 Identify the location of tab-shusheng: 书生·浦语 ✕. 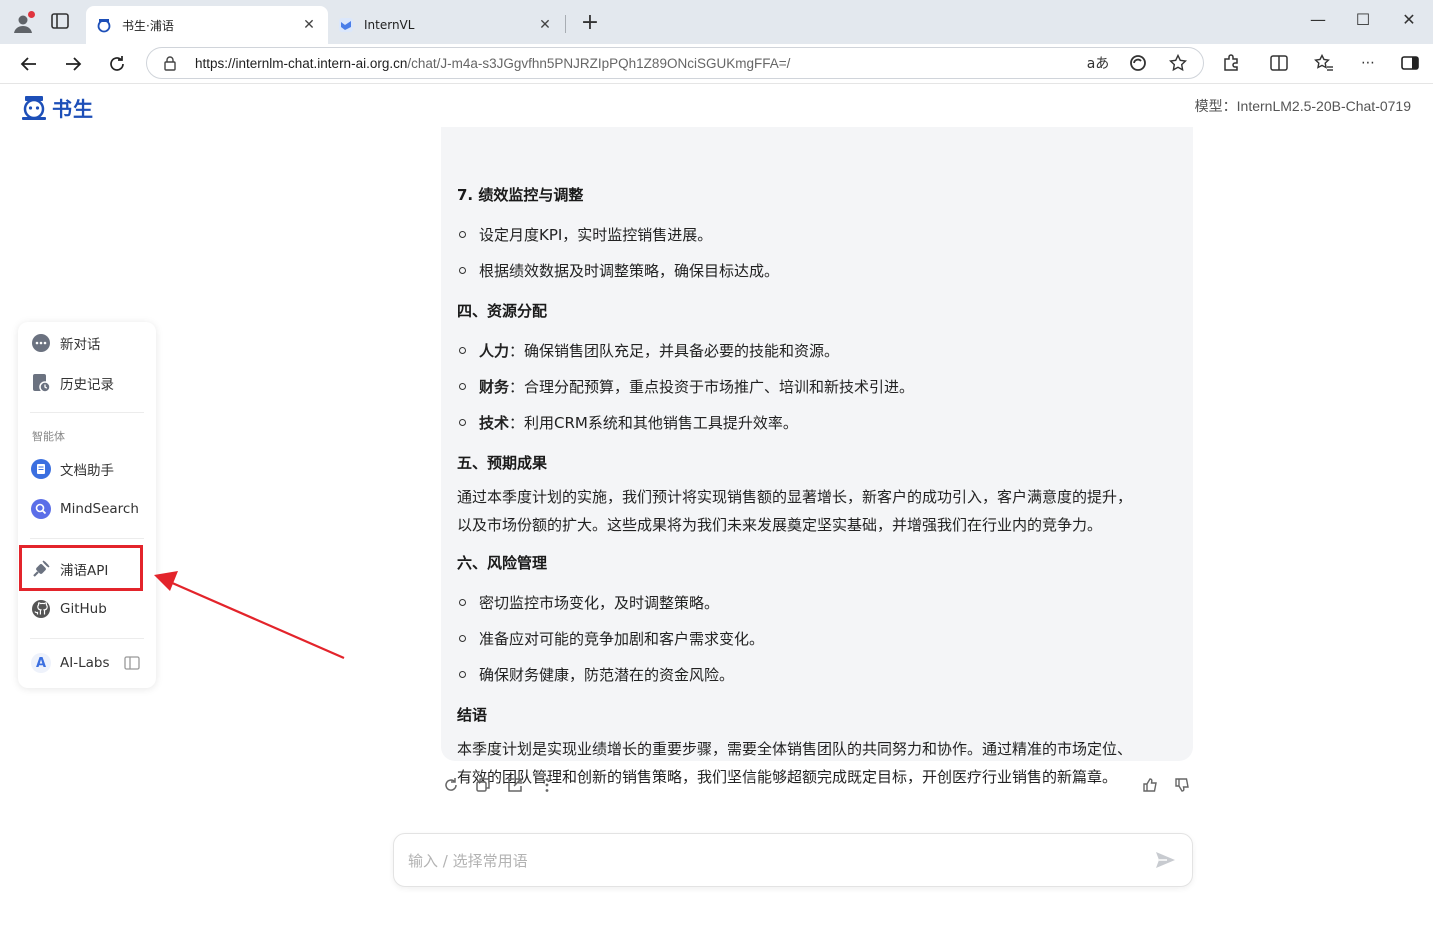
(207, 25).